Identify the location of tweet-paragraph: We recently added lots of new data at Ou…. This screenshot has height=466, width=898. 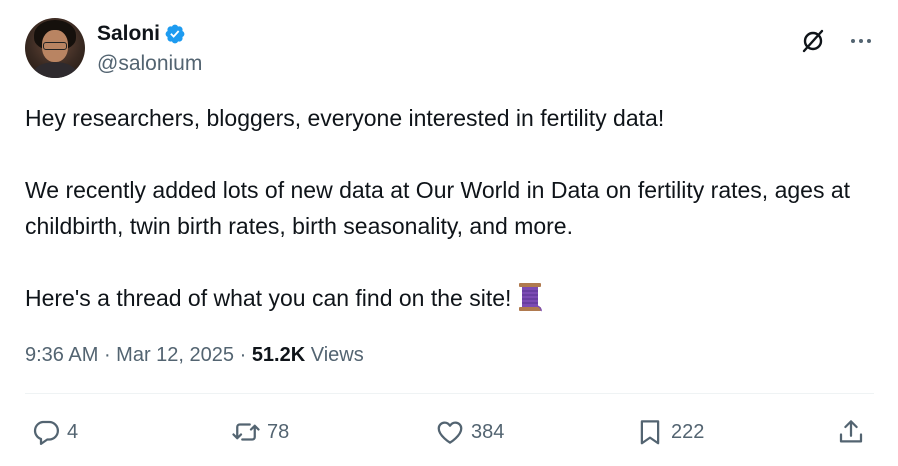
(438, 208).